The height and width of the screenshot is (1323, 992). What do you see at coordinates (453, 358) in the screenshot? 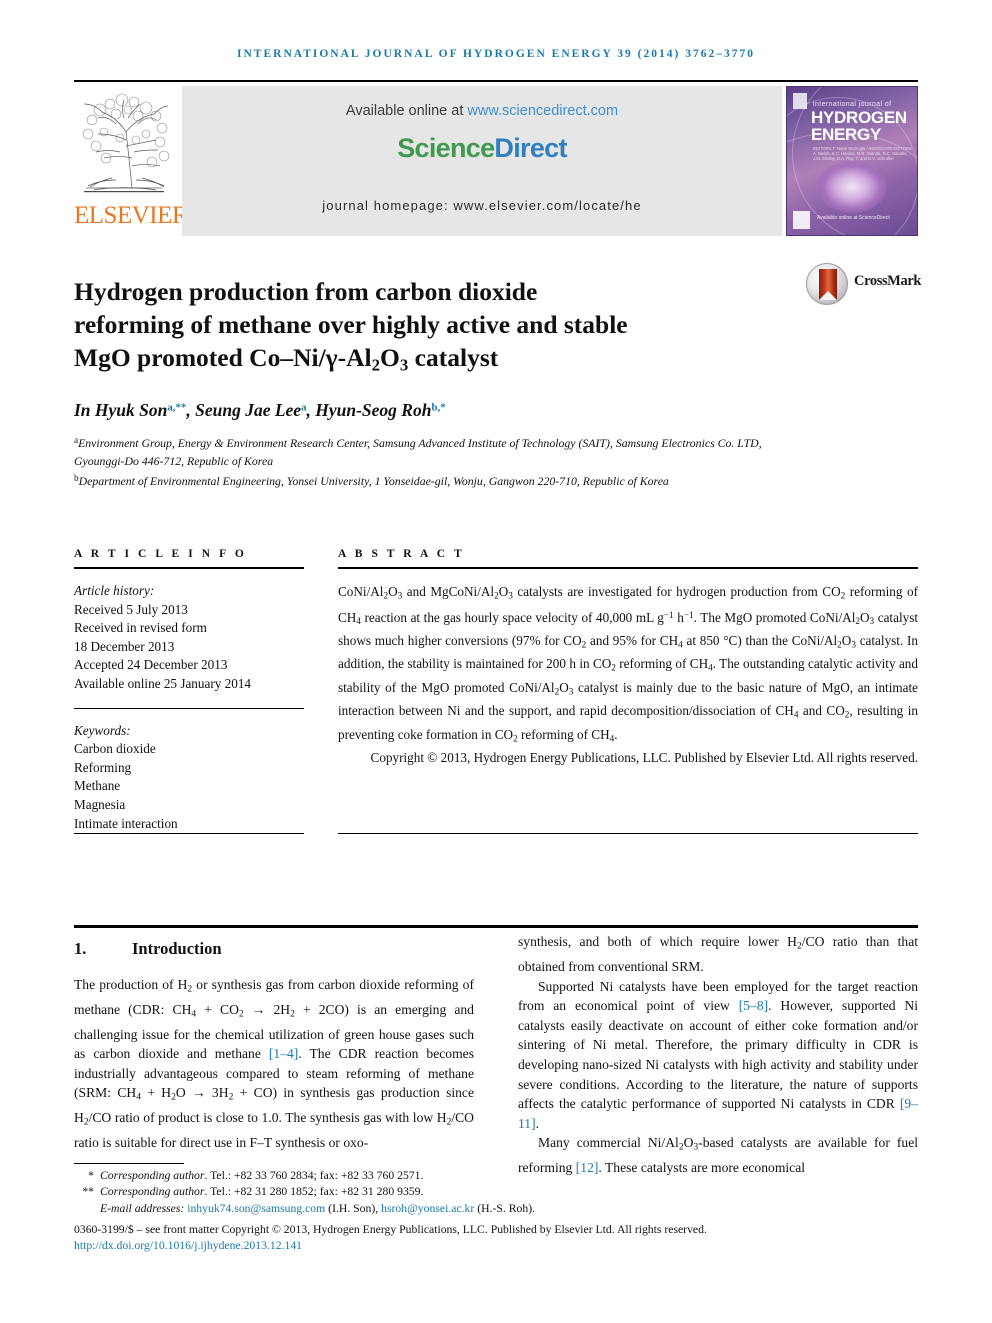
I see `title-line-3c: catalyst` at bounding box center [453, 358].